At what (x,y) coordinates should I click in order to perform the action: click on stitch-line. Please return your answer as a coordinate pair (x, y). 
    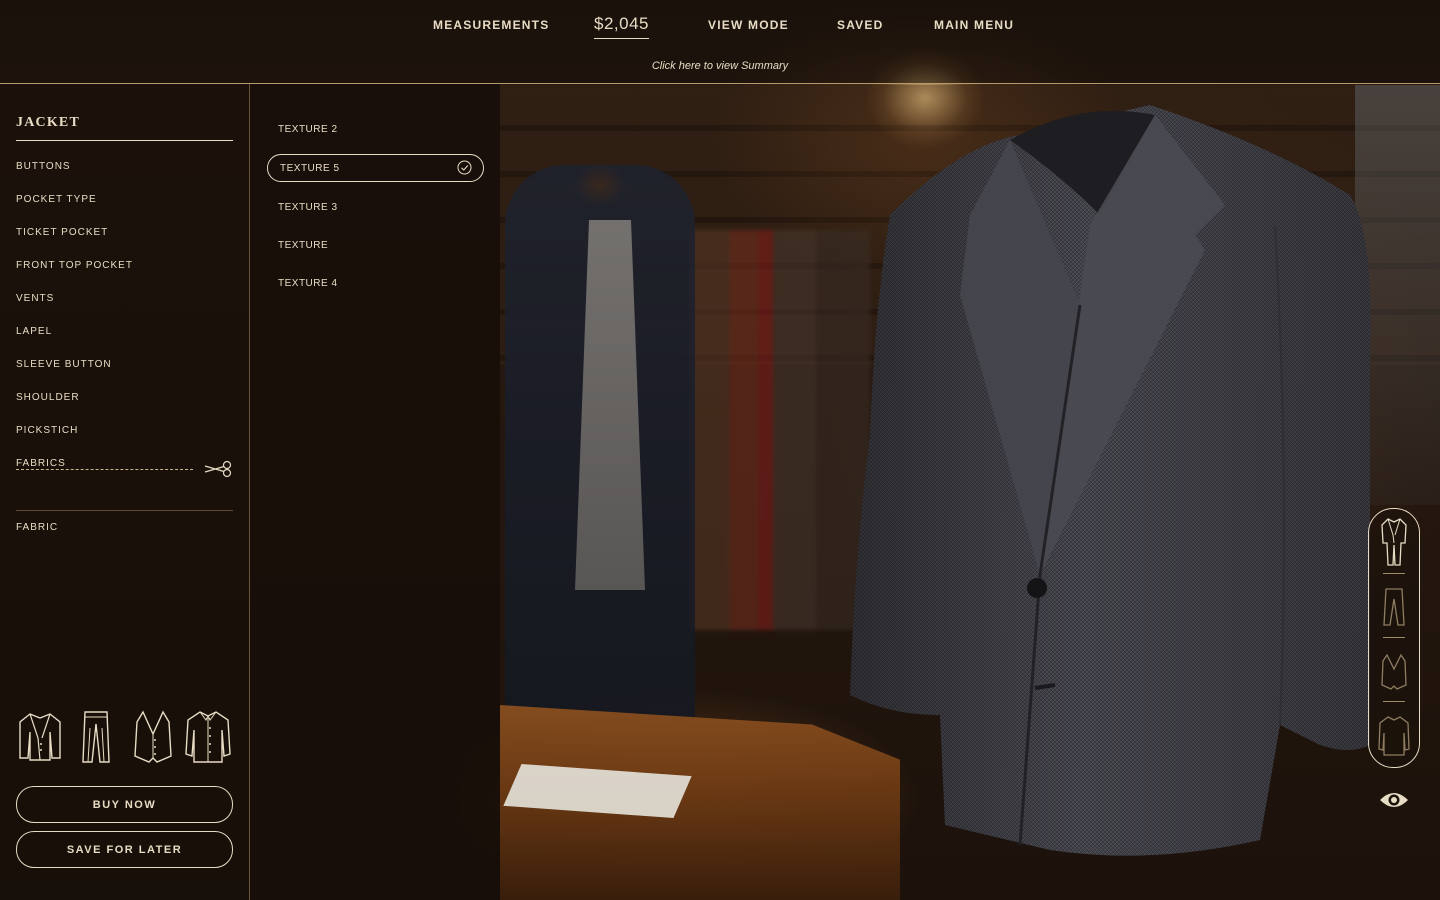
    Looking at the image, I should click on (104, 469).